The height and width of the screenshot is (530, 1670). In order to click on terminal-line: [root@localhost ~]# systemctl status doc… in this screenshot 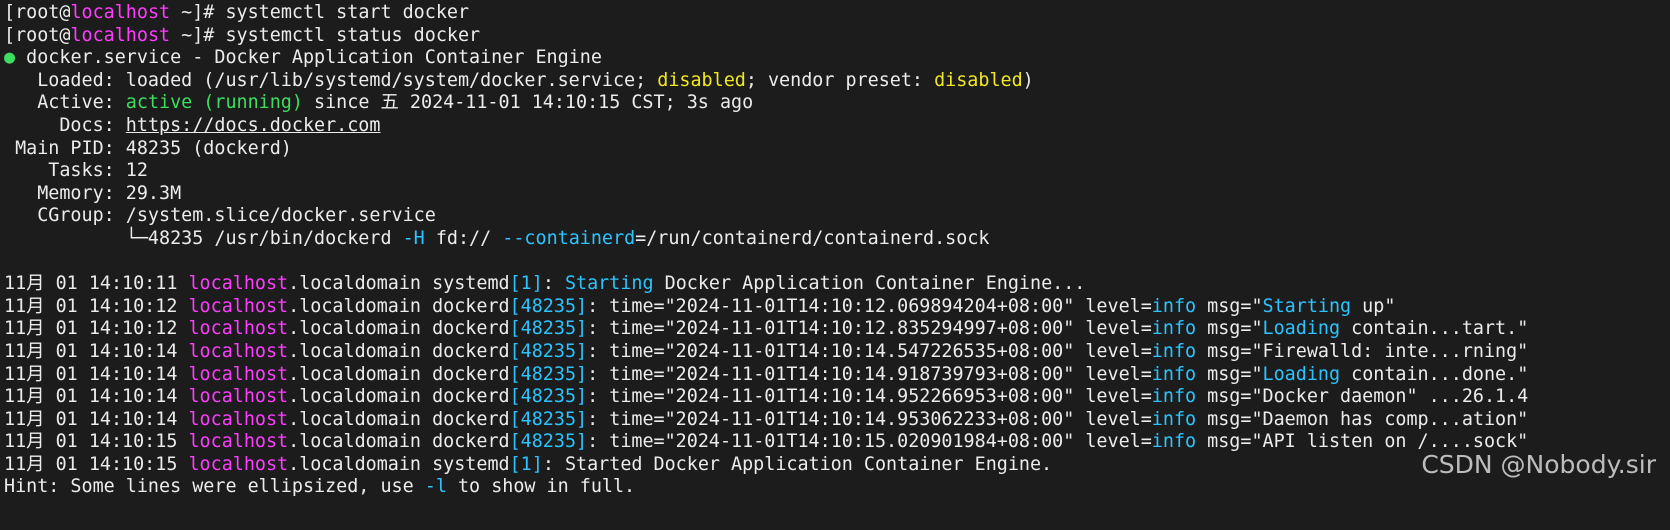, I will do `click(837, 36)`.